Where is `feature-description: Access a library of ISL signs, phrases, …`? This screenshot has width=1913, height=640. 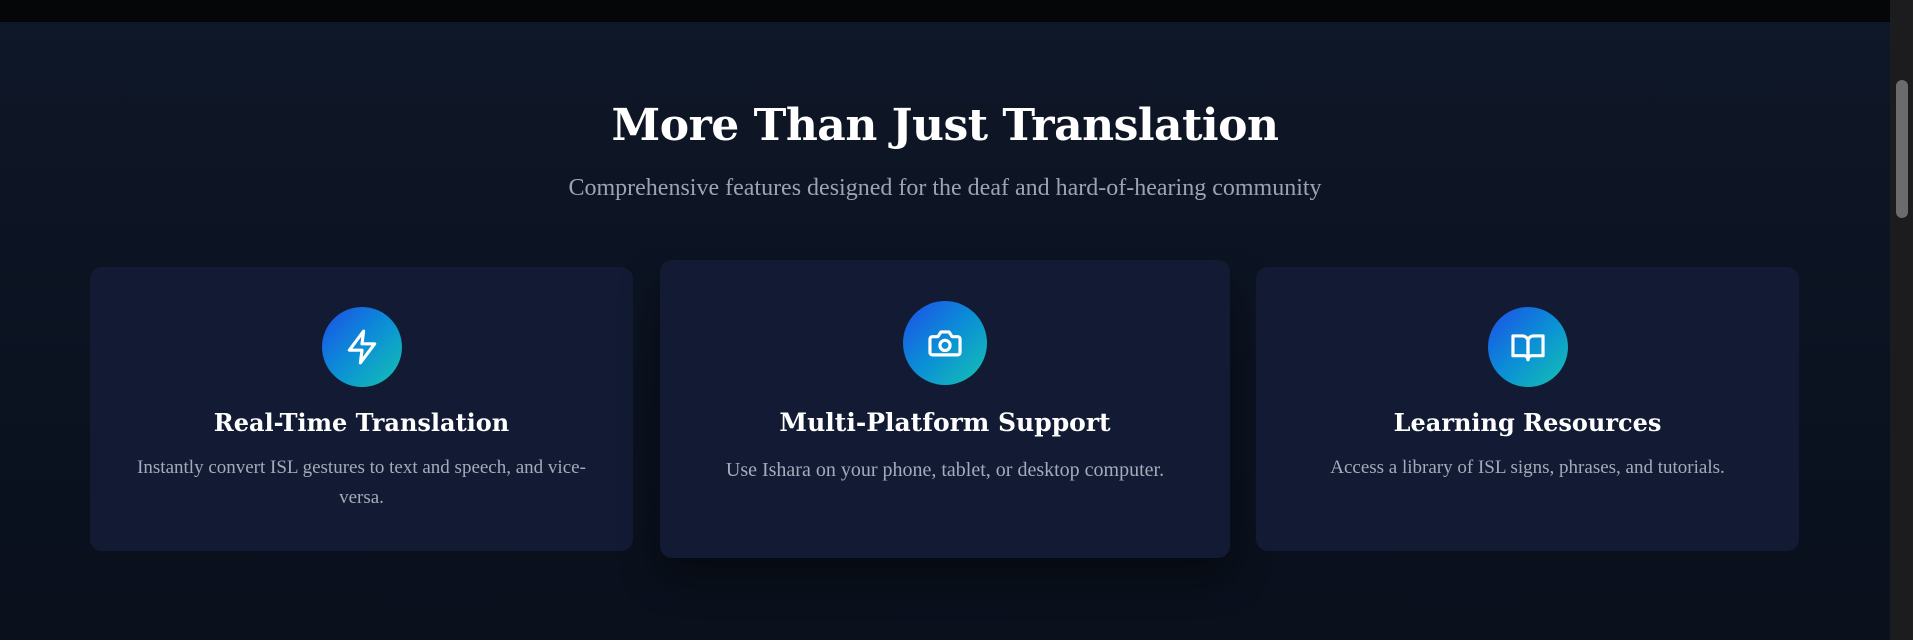 feature-description: Access a library of ISL signs, phrases, … is located at coordinates (1527, 467).